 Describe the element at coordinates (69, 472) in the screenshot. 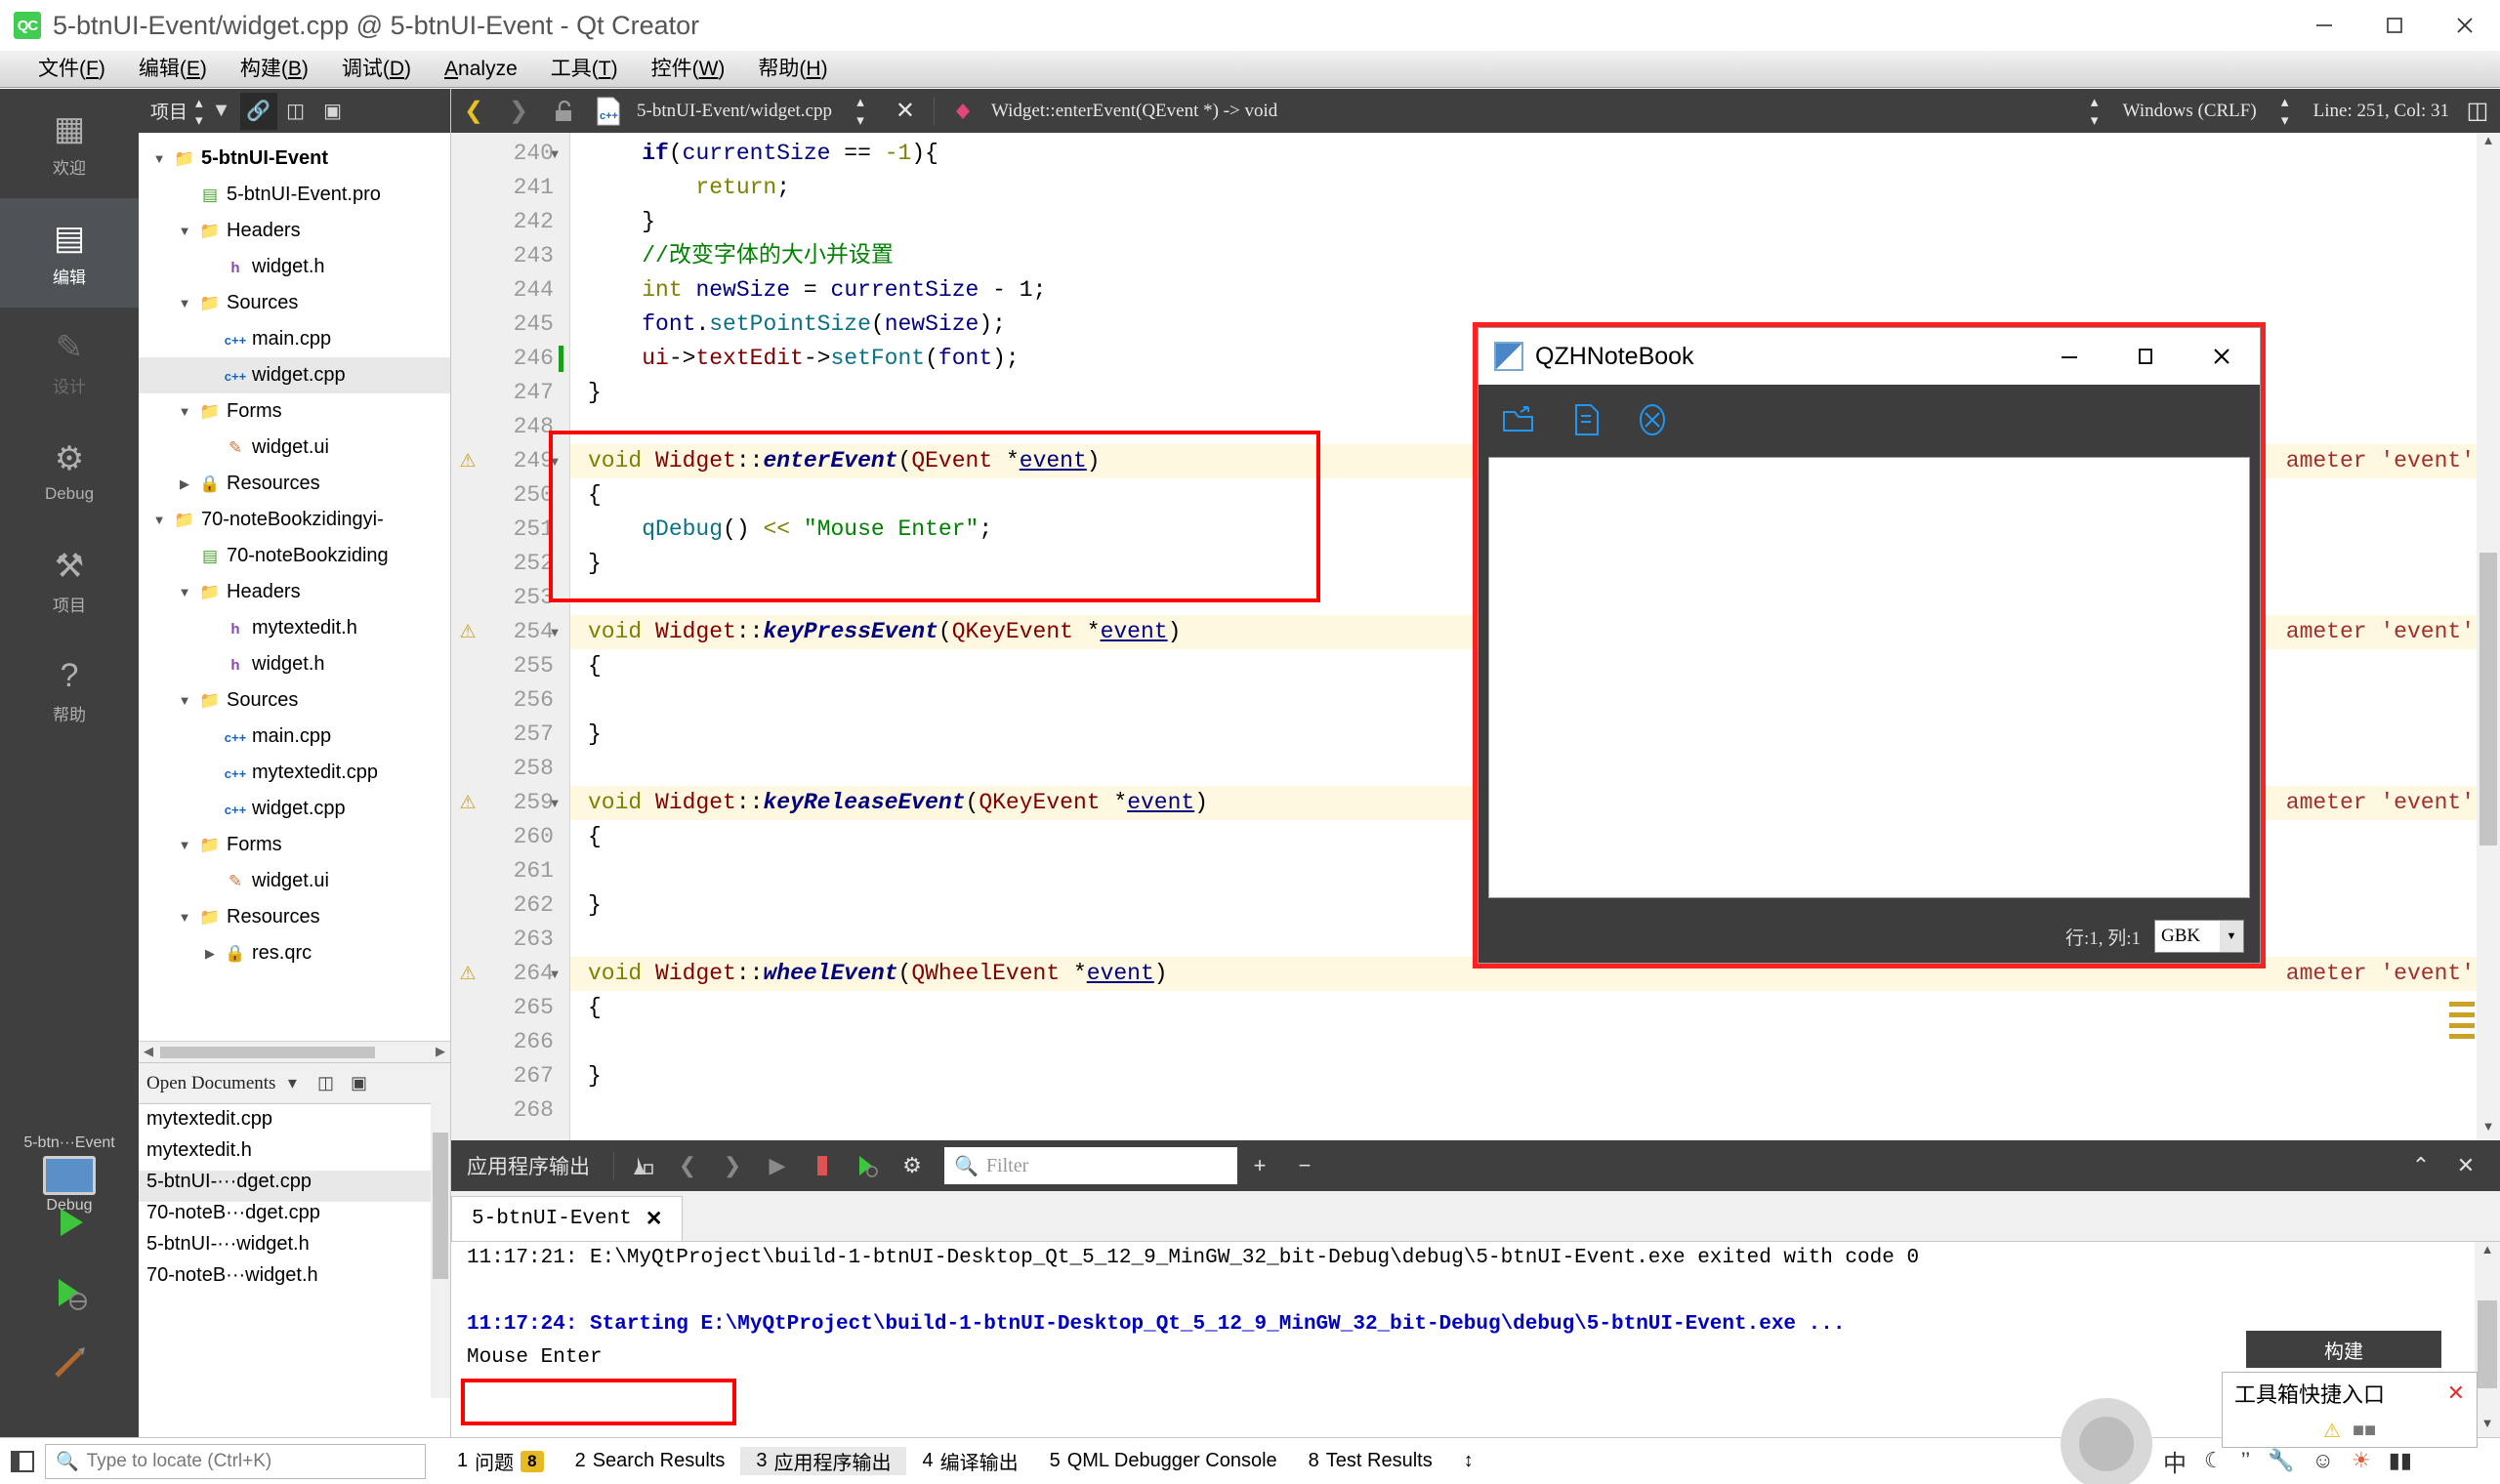

I see `mode-Debug: ⚙ Debug` at that location.